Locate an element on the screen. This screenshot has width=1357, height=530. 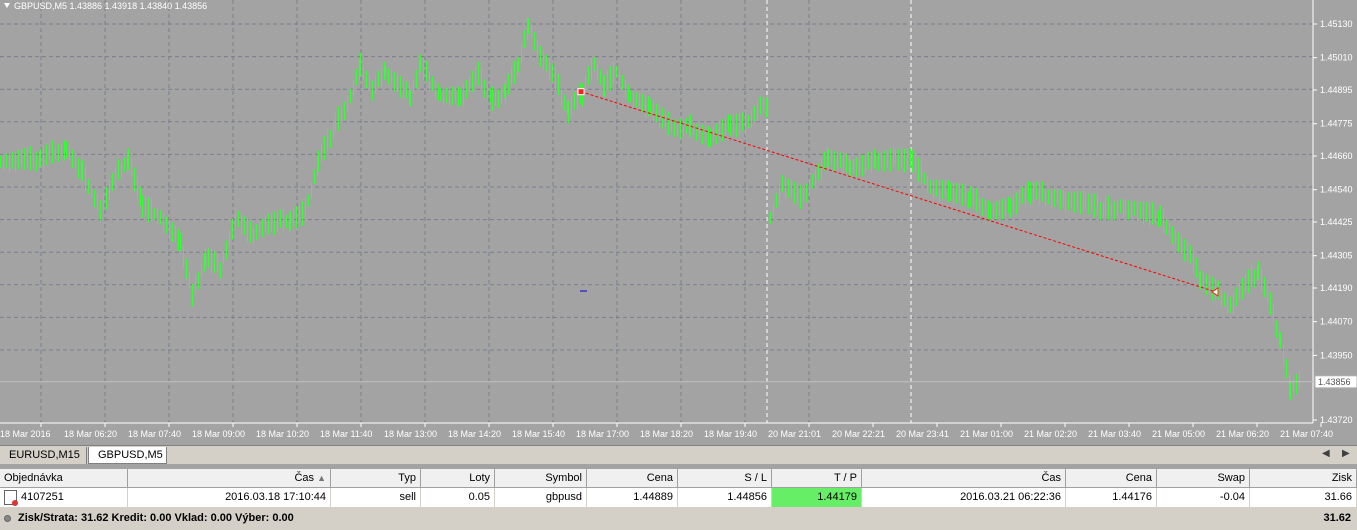
time-tick-label: 21 Mar 06:20 is located at coordinates (1242, 434).